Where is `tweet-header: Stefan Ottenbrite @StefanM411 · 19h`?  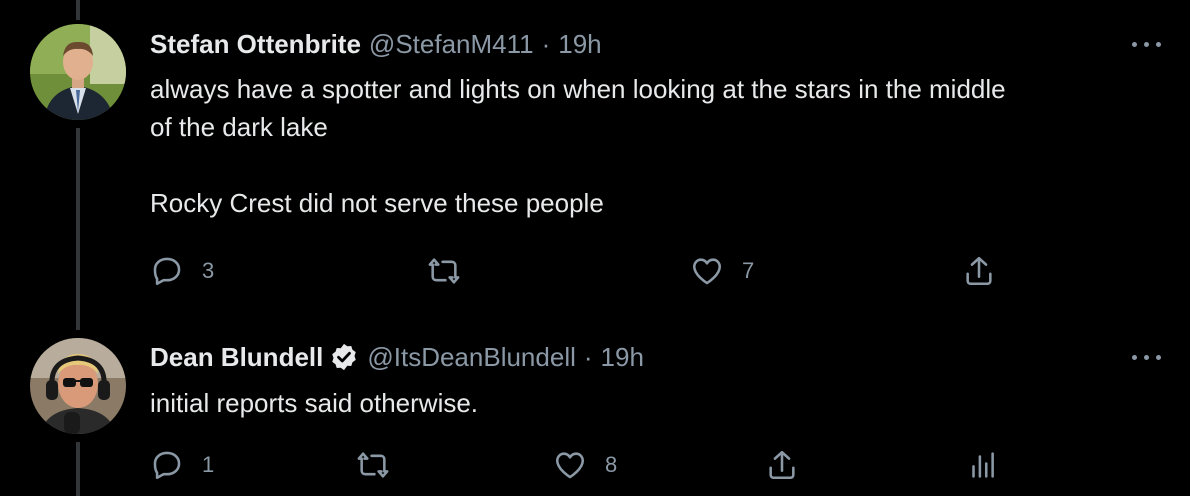 tweet-header: Stefan Ottenbrite @StefanM411 · 19h is located at coordinates (376, 44).